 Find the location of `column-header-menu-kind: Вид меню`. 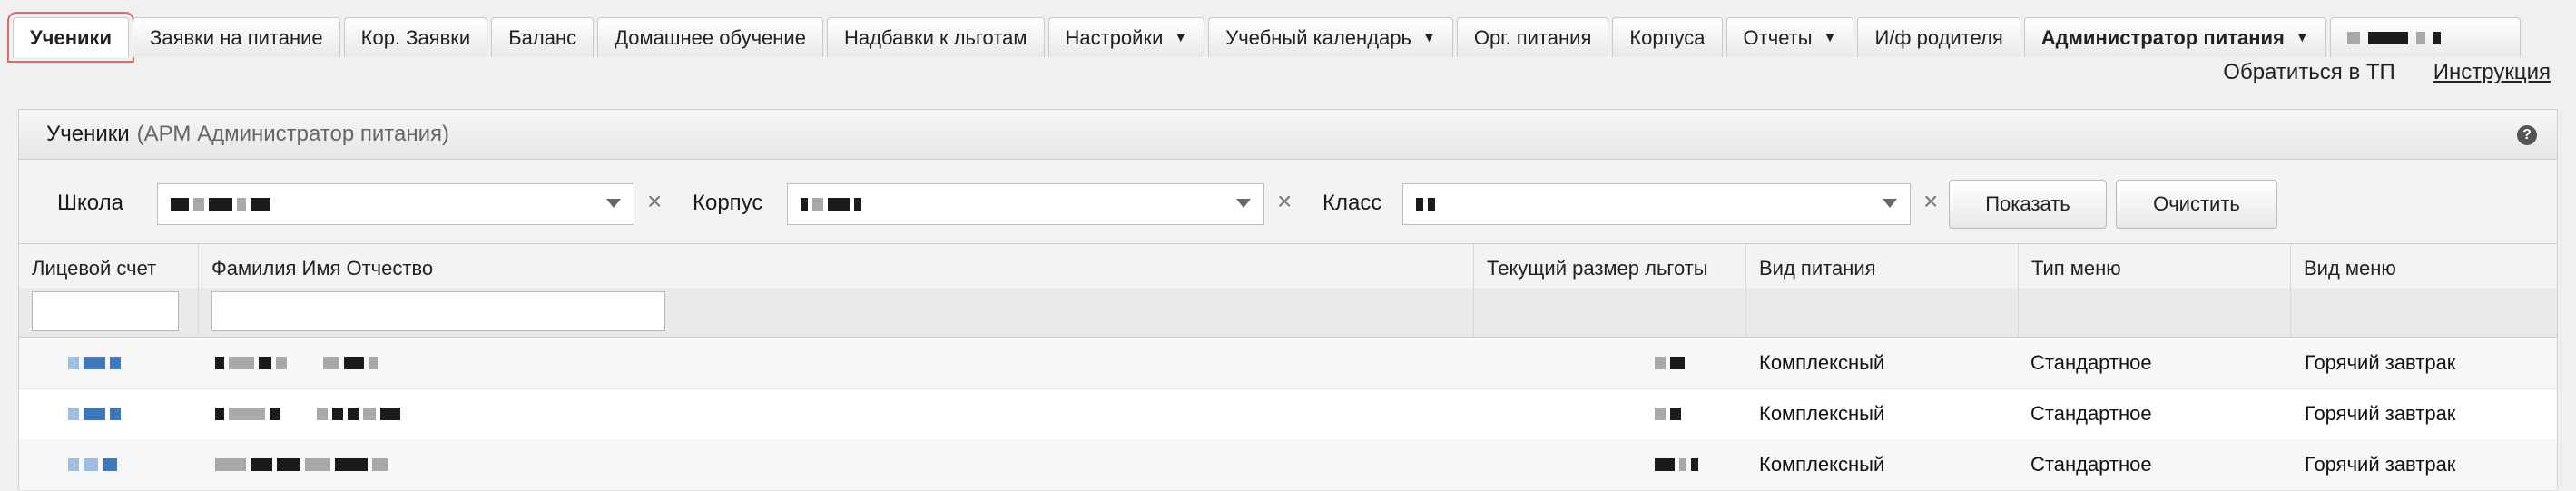

column-header-menu-kind: Вид меню is located at coordinates (2424, 291).